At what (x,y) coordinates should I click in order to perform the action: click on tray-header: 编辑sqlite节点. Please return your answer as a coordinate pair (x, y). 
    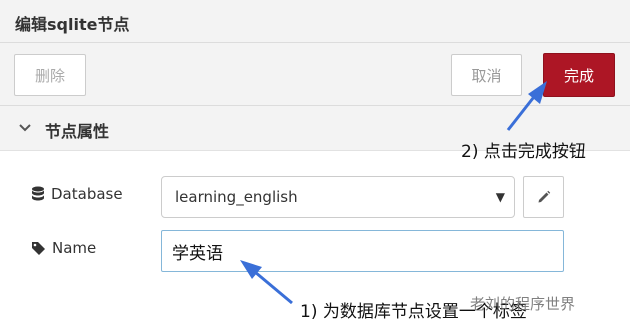
    Looking at the image, I should click on (315, 21).